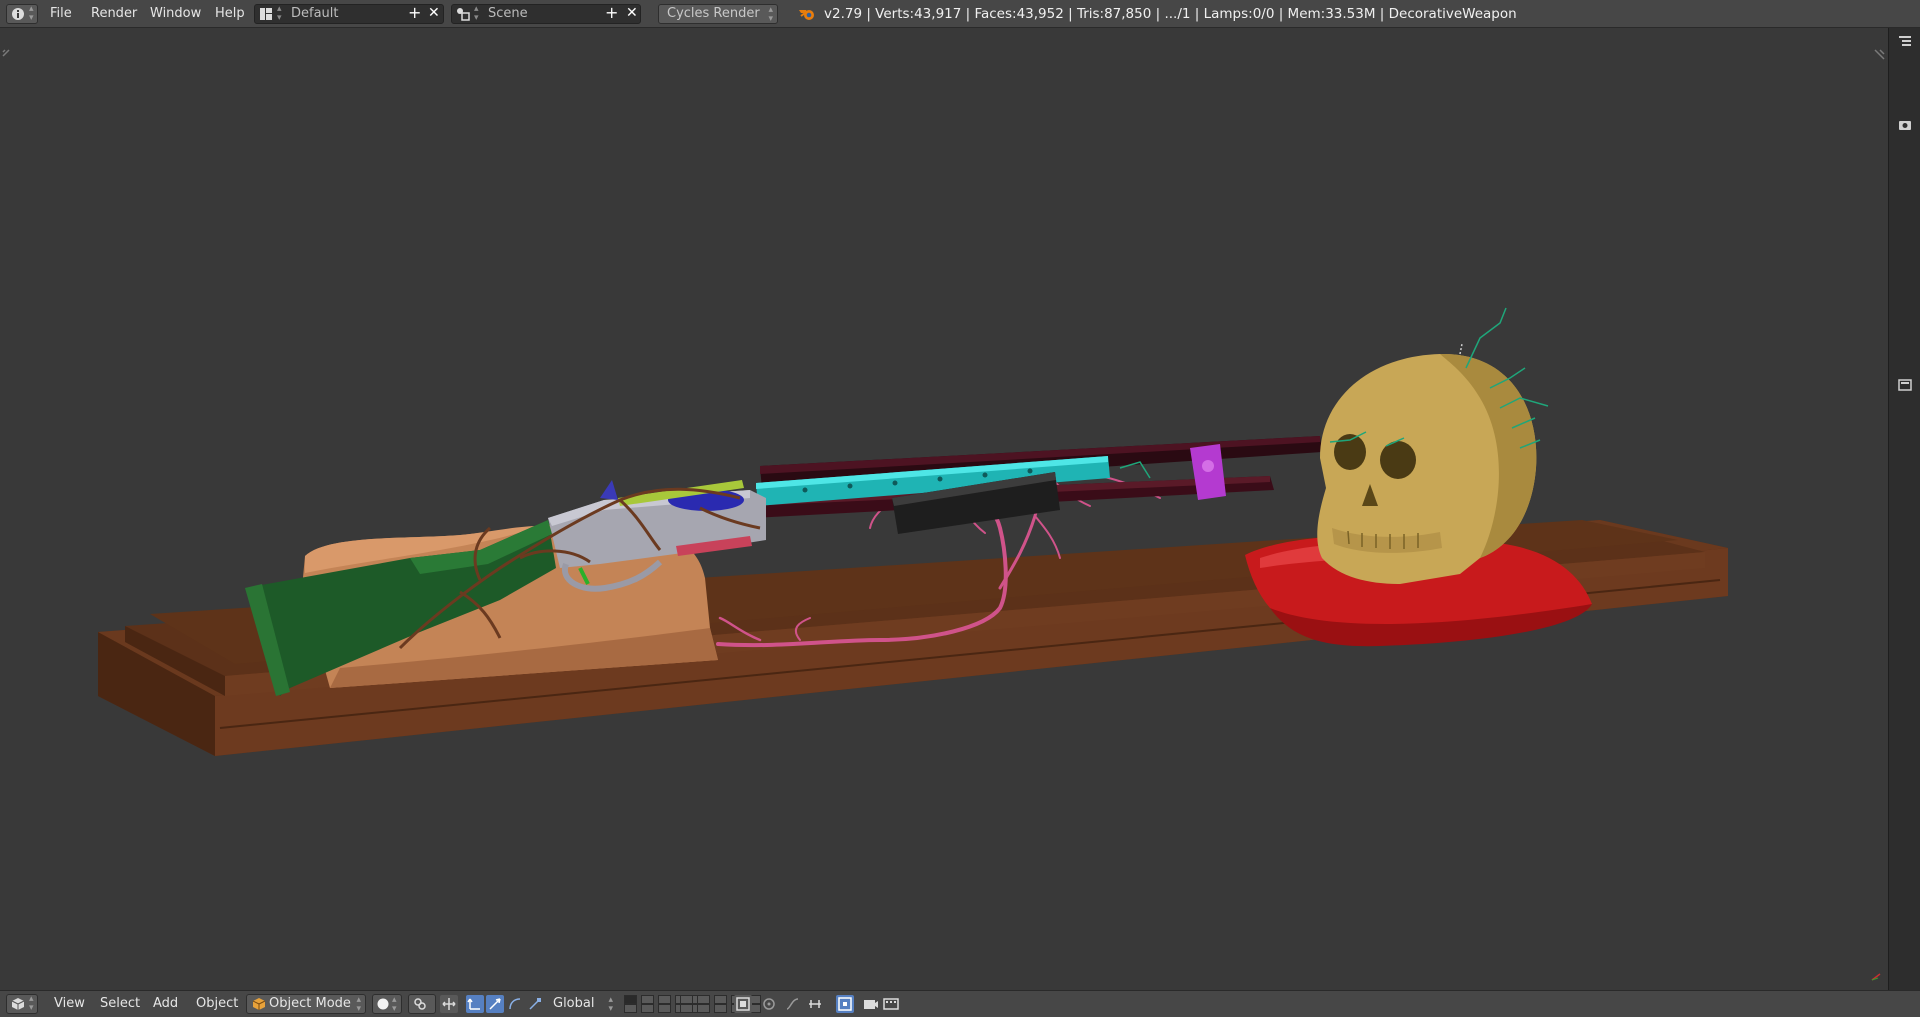  I want to click on manipulator-toggle-button, so click(449, 1004).